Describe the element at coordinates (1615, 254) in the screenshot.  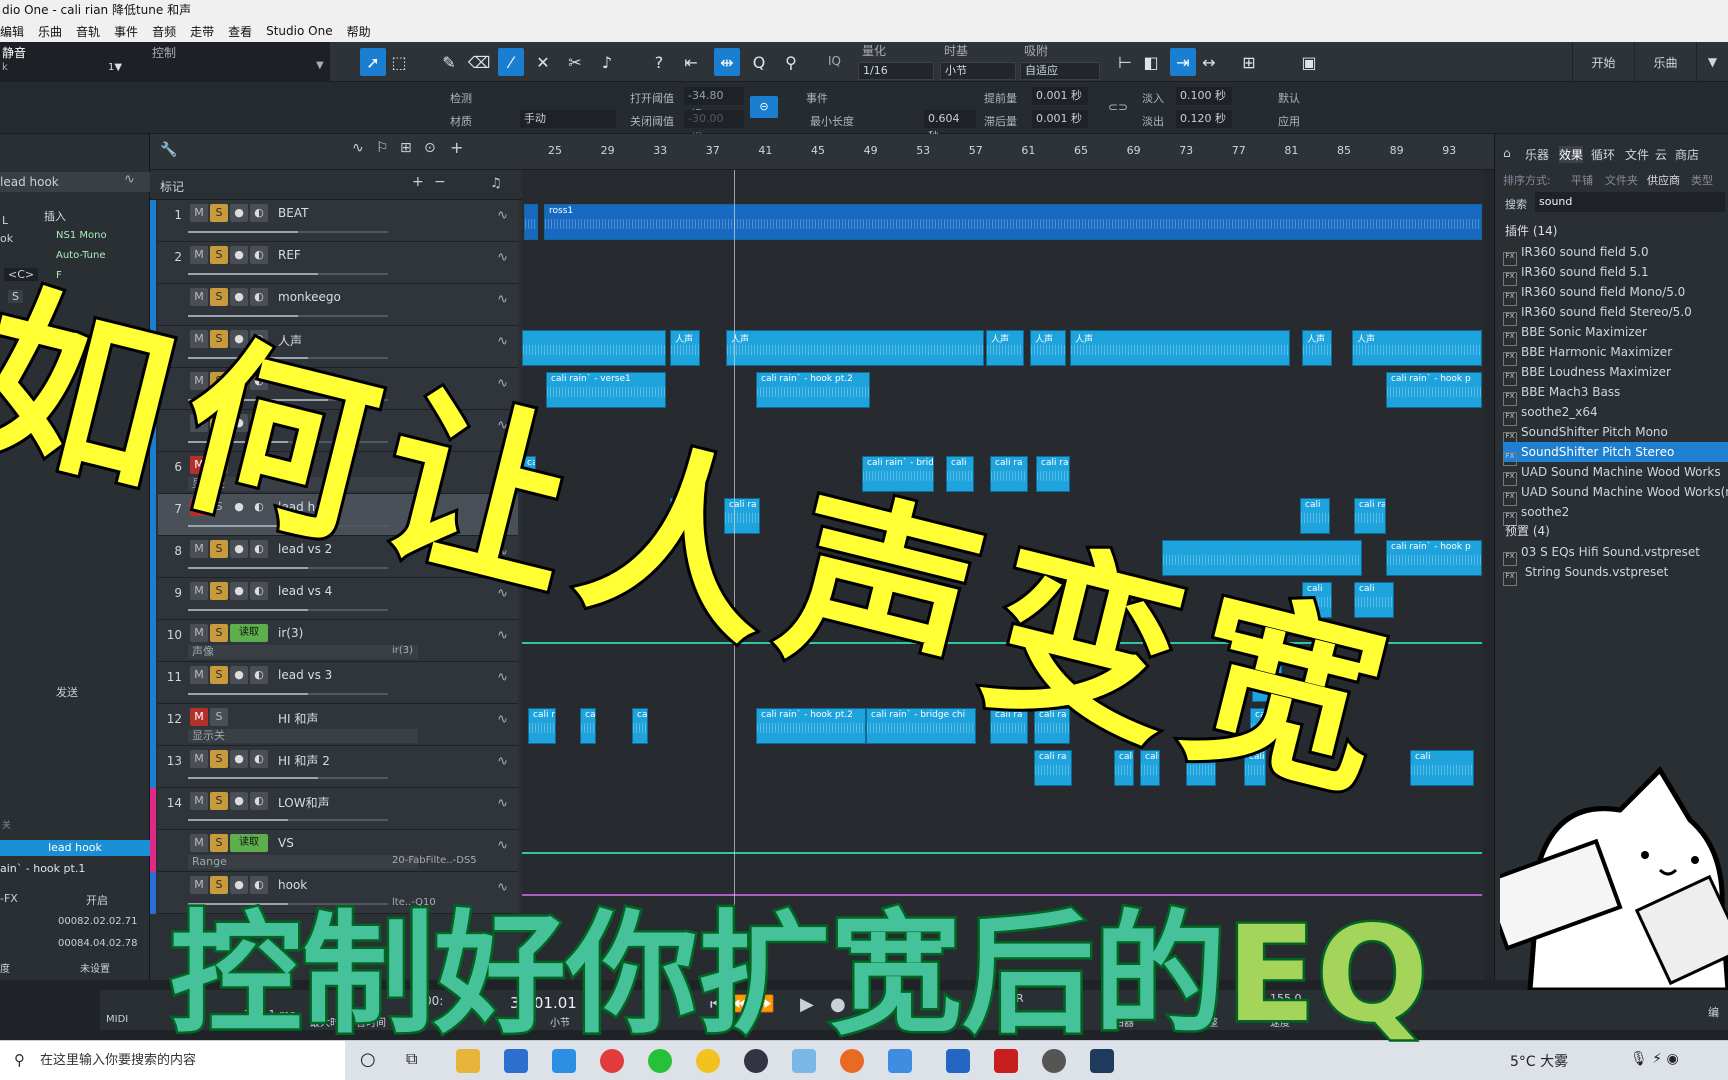
I see `plugin-item: FX IR360 sound field 5.0` at that location.